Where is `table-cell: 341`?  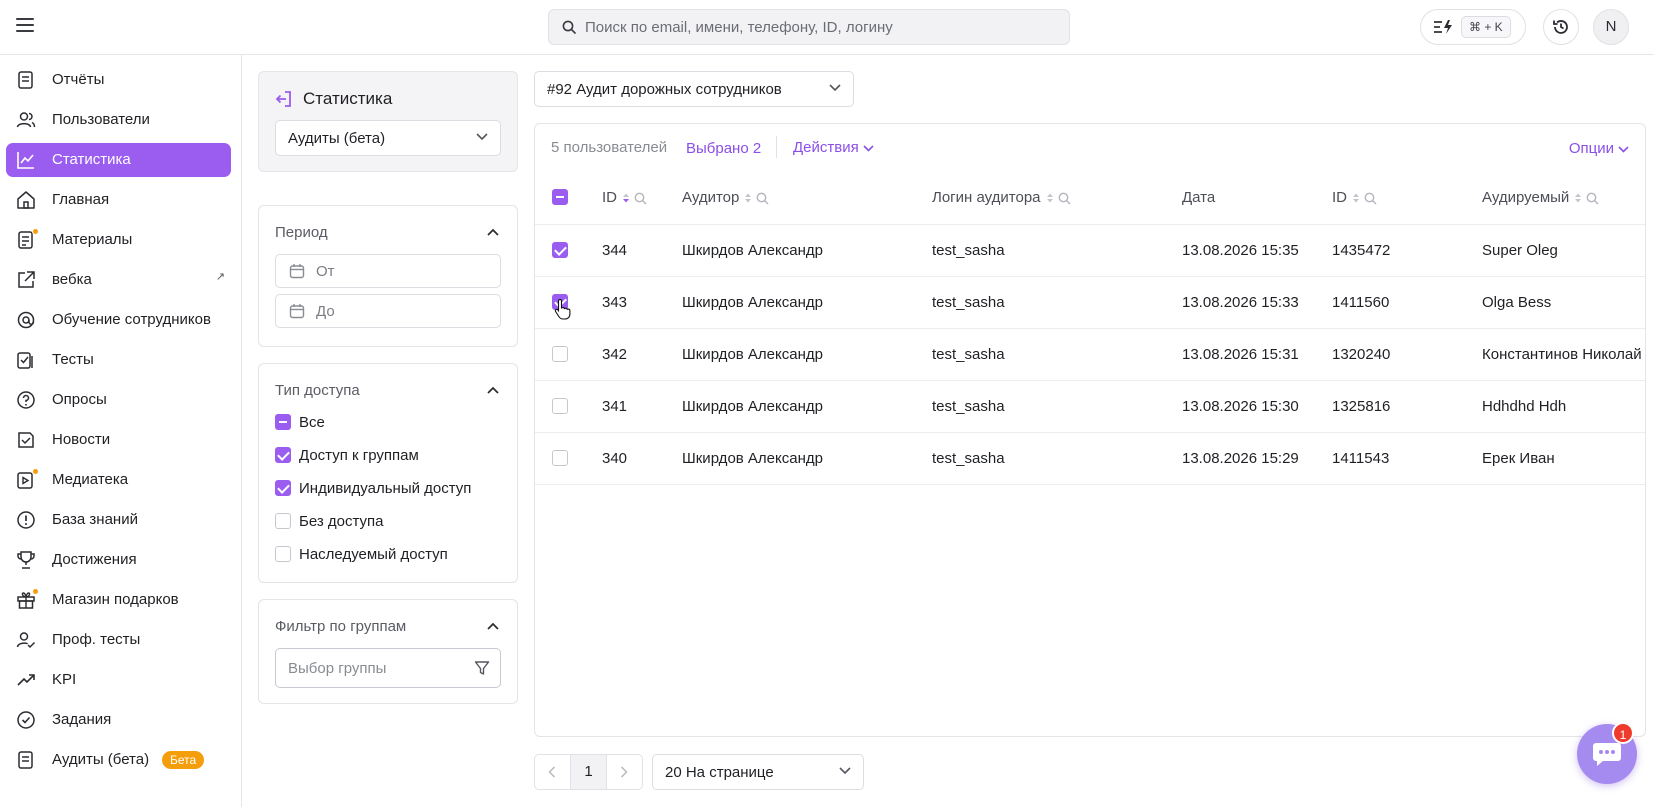
table-cell: 341 is located at coordinates (615, 406).